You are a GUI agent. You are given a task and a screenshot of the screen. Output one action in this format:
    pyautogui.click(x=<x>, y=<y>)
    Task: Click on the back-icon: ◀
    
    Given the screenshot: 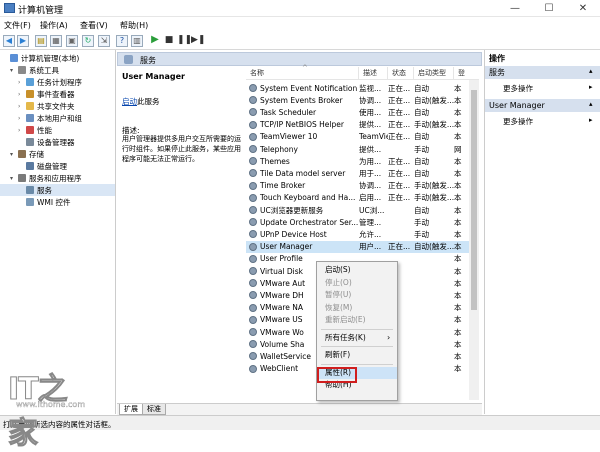 What is the action you would take?
    pyautogui.click(x=9, y=41)
    